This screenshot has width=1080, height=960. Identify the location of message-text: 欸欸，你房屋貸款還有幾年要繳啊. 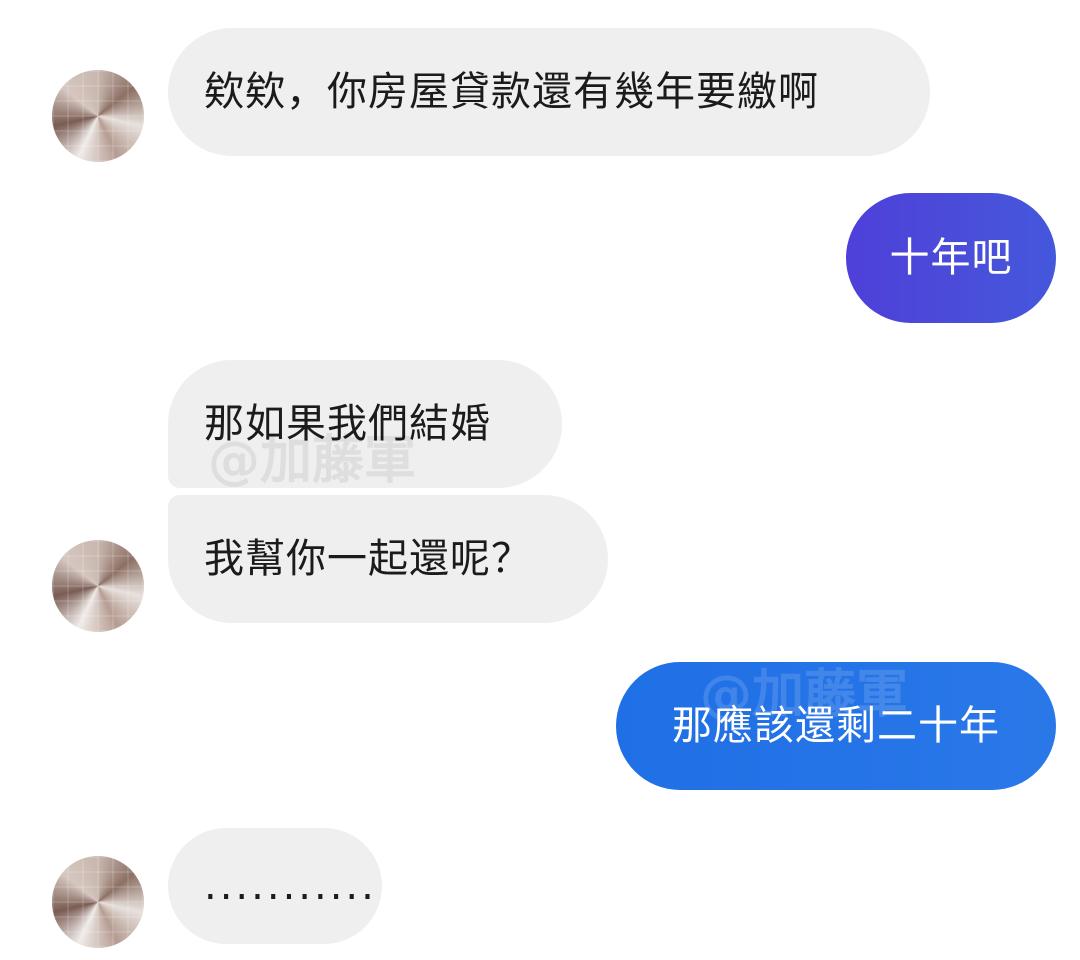
(511, 92).